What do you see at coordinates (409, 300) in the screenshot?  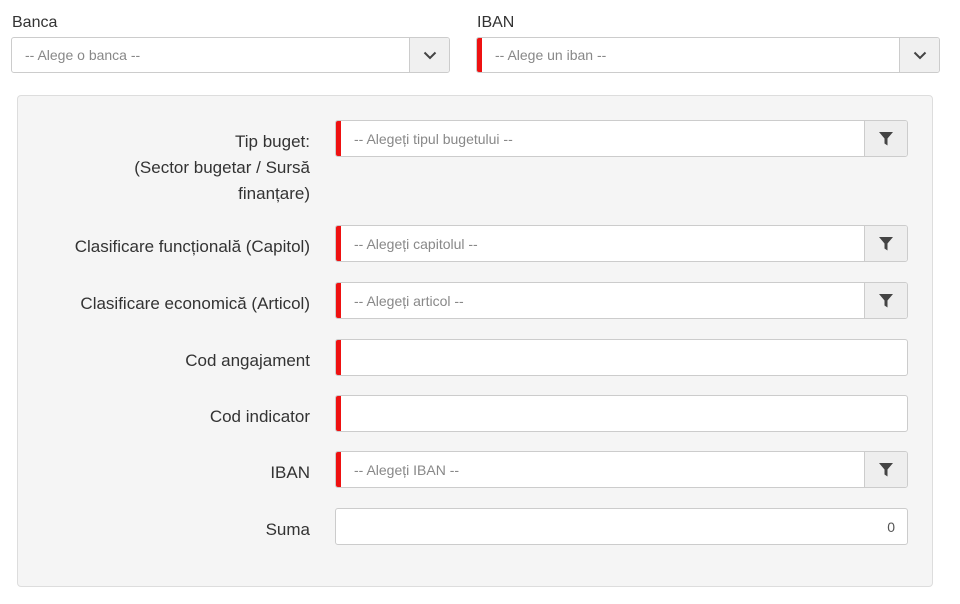 I see `clasificare-economica-select-text: -- Alegeți articol --` at bounding box center [409, 300].